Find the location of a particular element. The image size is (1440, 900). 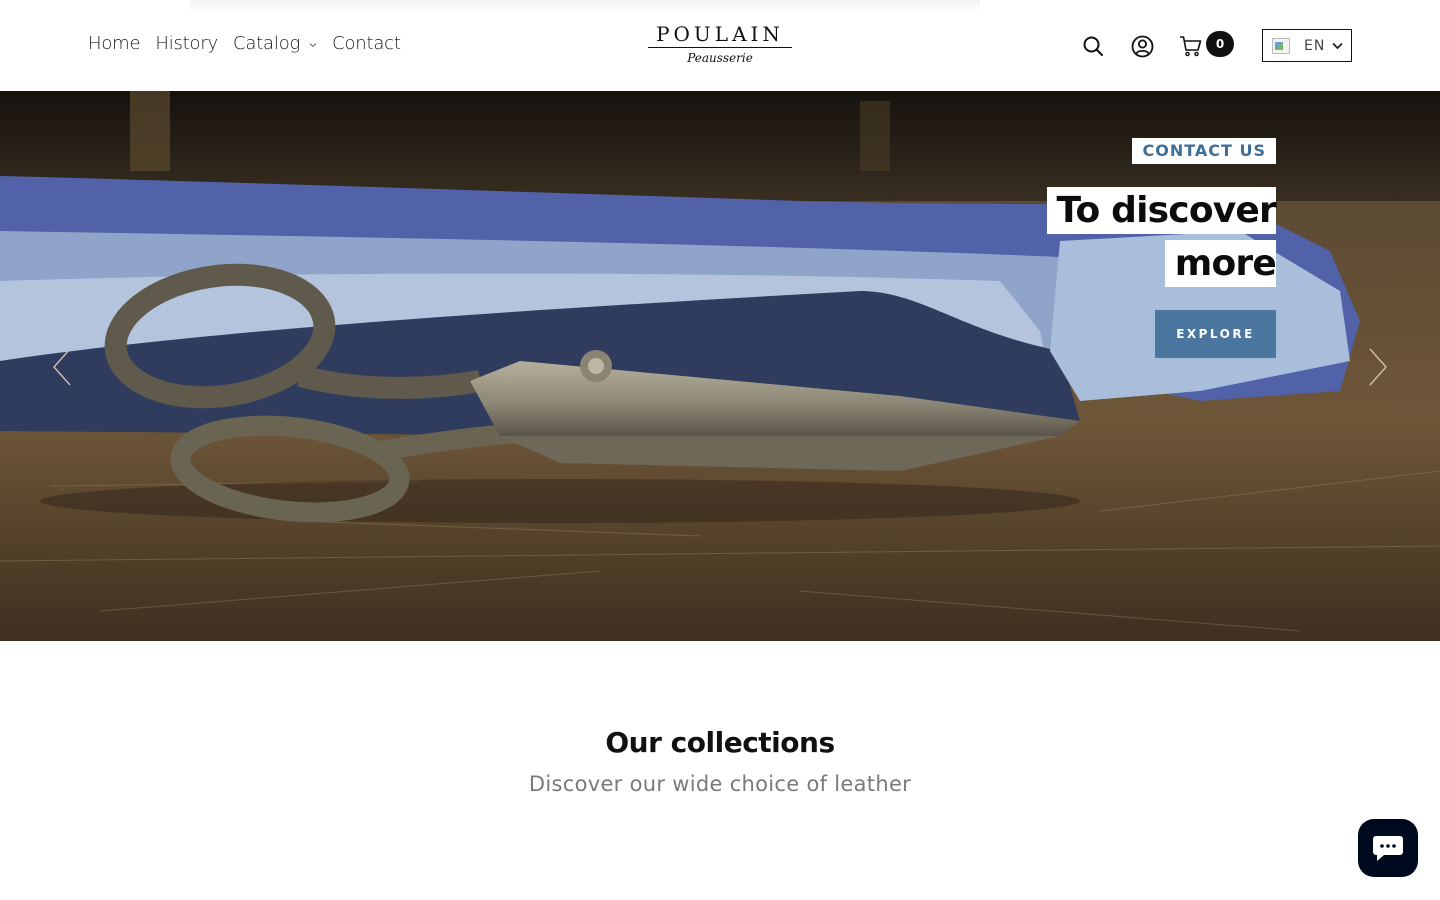

cart-icon is located at coordinates (1191, 46).